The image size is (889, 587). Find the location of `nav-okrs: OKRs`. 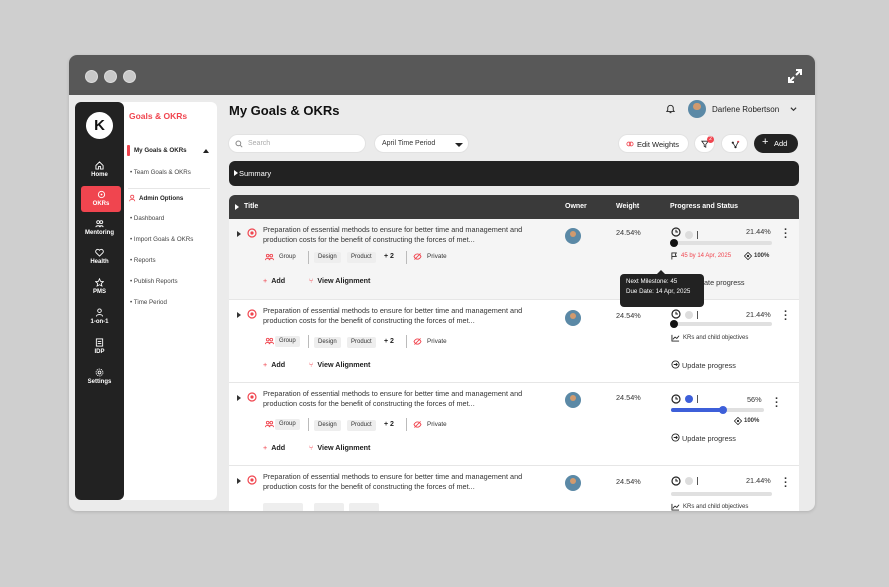

nav-okrs: OKRs is located at coordinates (101, 199).